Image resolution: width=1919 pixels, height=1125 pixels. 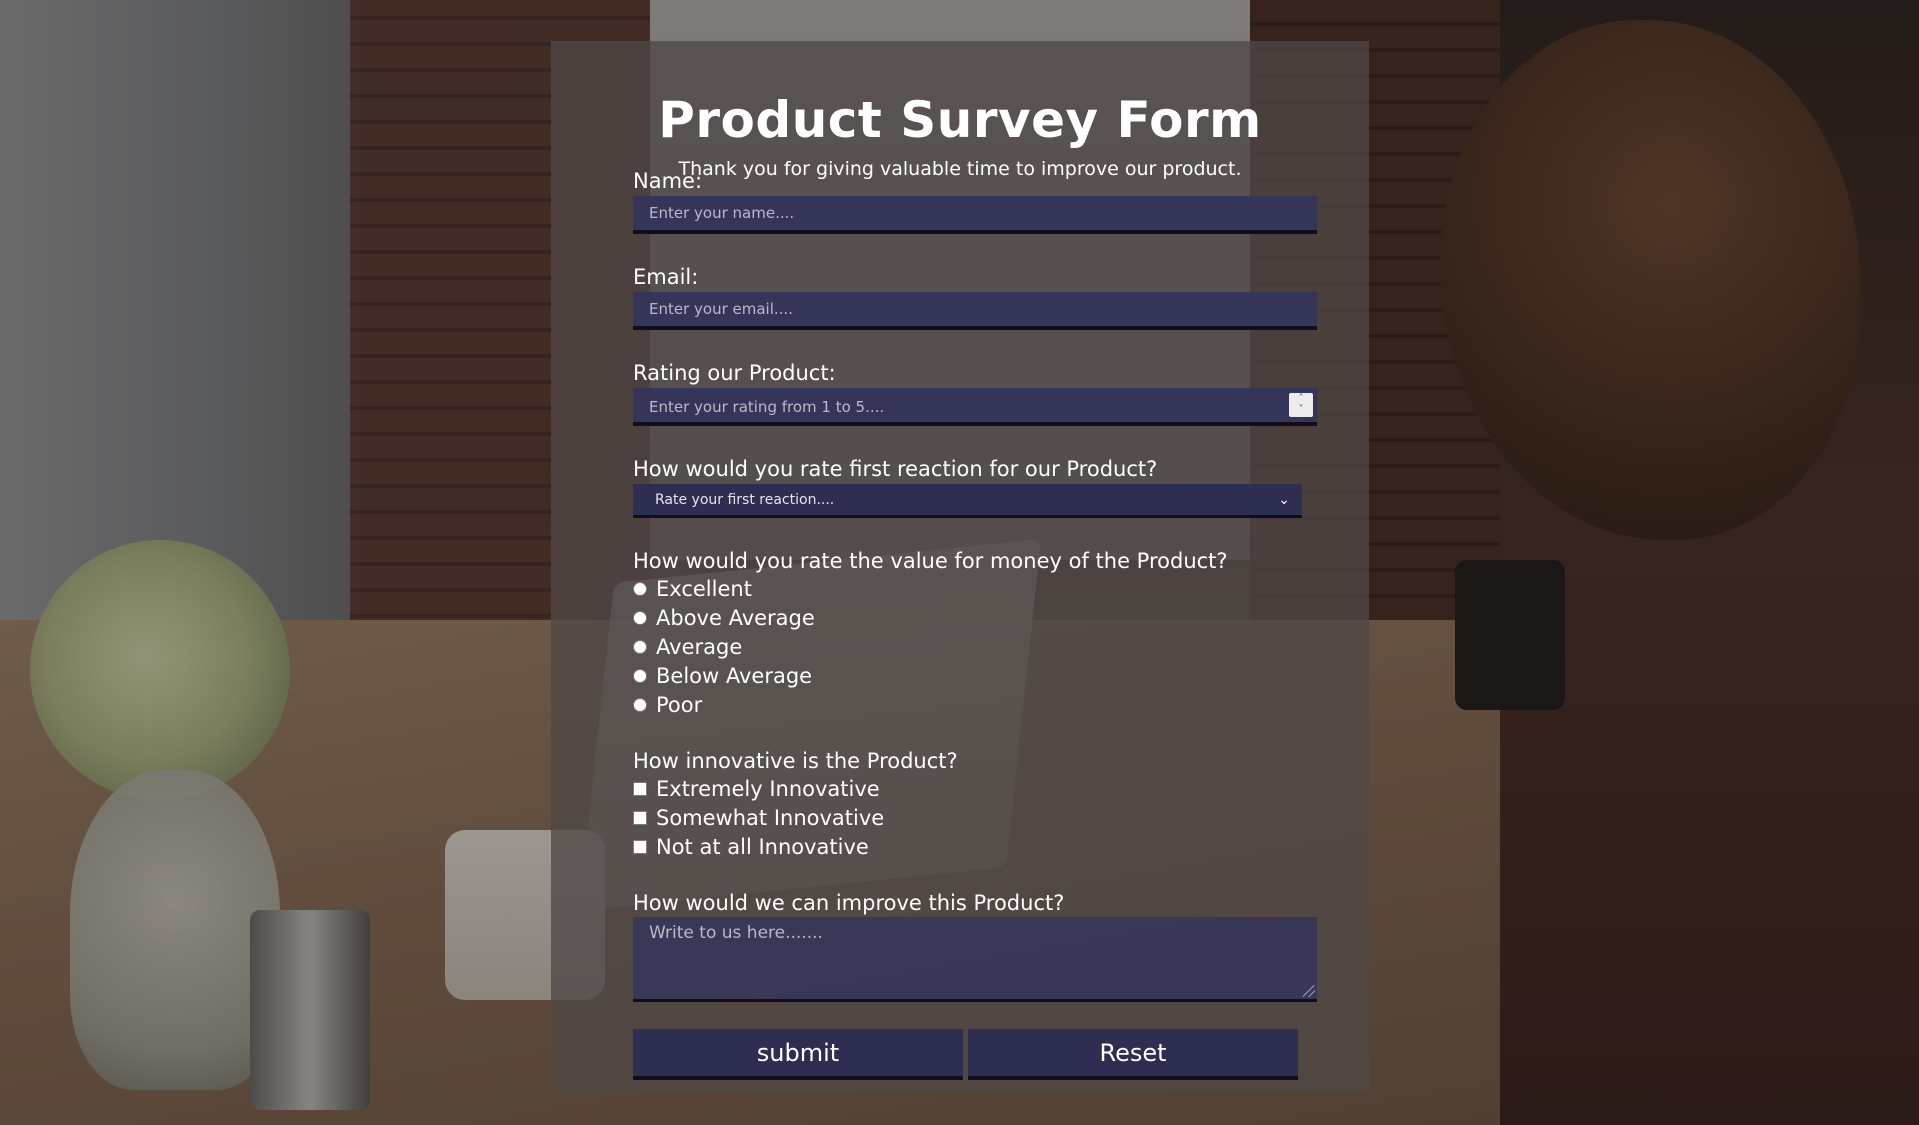 What do you see at coordinates (975, 311) in the screenshot?
I see `email-input` at bounding box center [975, 311].